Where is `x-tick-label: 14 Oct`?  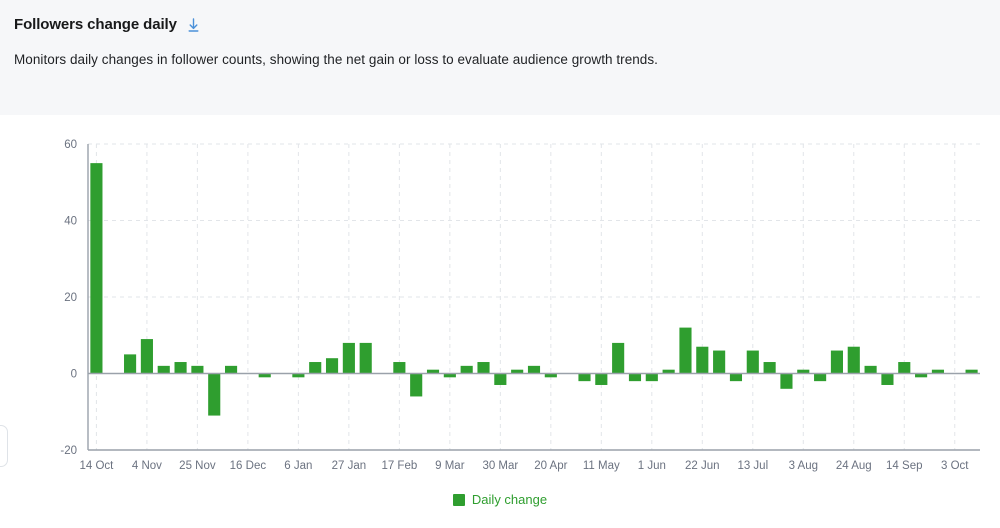
x-tick-label: 14 Oct is located at coordinates (96, 466).